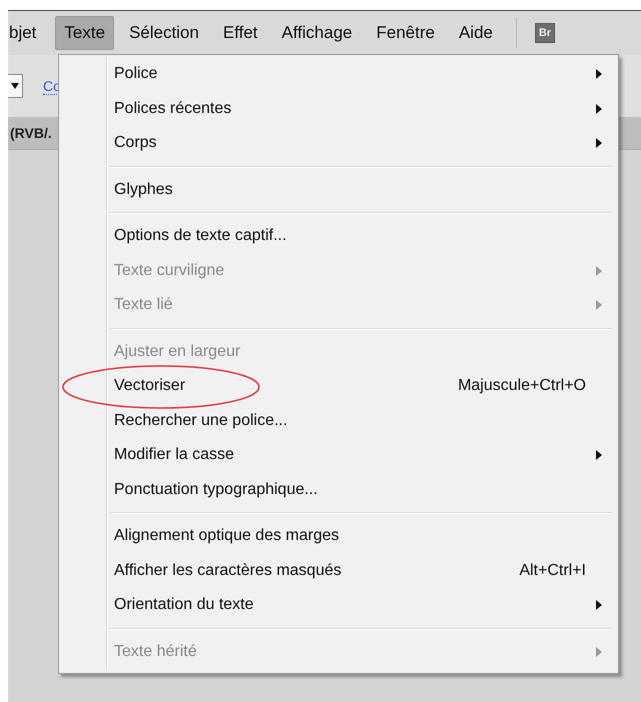 The height and width of the screenshot is (702, 641). Describe the element at coordinates (338, 571) in the screenshot. I see `menu-item: Afficher les caractères masqués Alt+Ctrl+I` at that location.